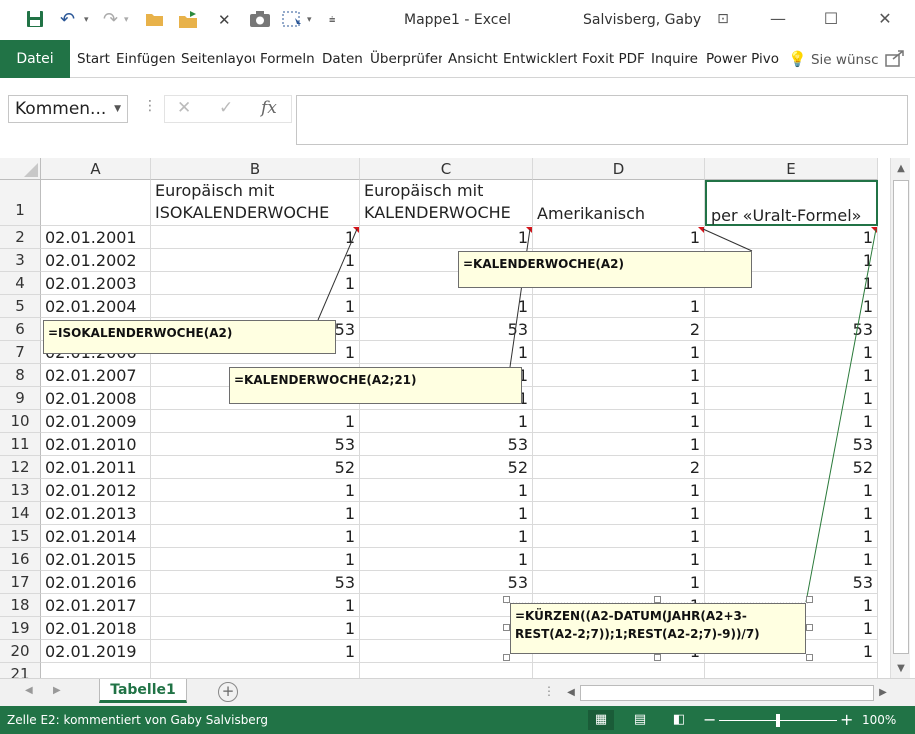  I want to click on cell-e16: 1, so click(791, 559).